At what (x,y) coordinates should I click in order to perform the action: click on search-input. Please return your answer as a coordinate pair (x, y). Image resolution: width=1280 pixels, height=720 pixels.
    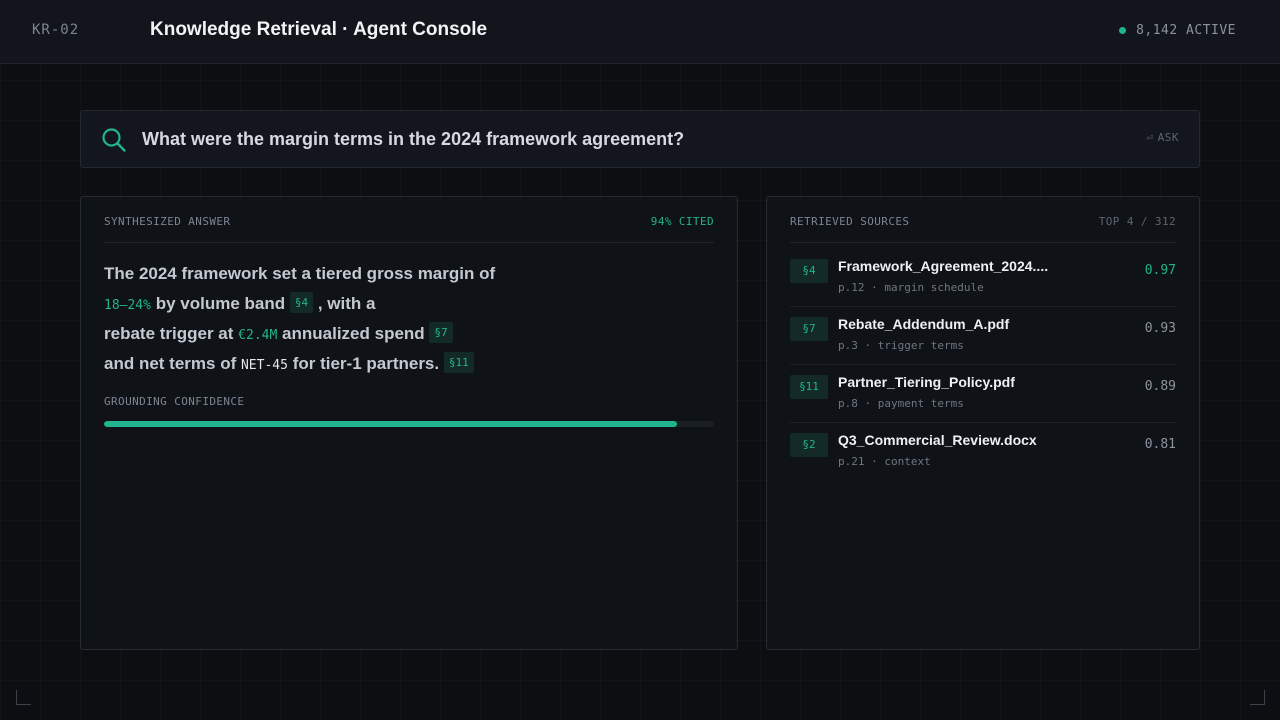
    Looking at the image, I should click on (632, 139).